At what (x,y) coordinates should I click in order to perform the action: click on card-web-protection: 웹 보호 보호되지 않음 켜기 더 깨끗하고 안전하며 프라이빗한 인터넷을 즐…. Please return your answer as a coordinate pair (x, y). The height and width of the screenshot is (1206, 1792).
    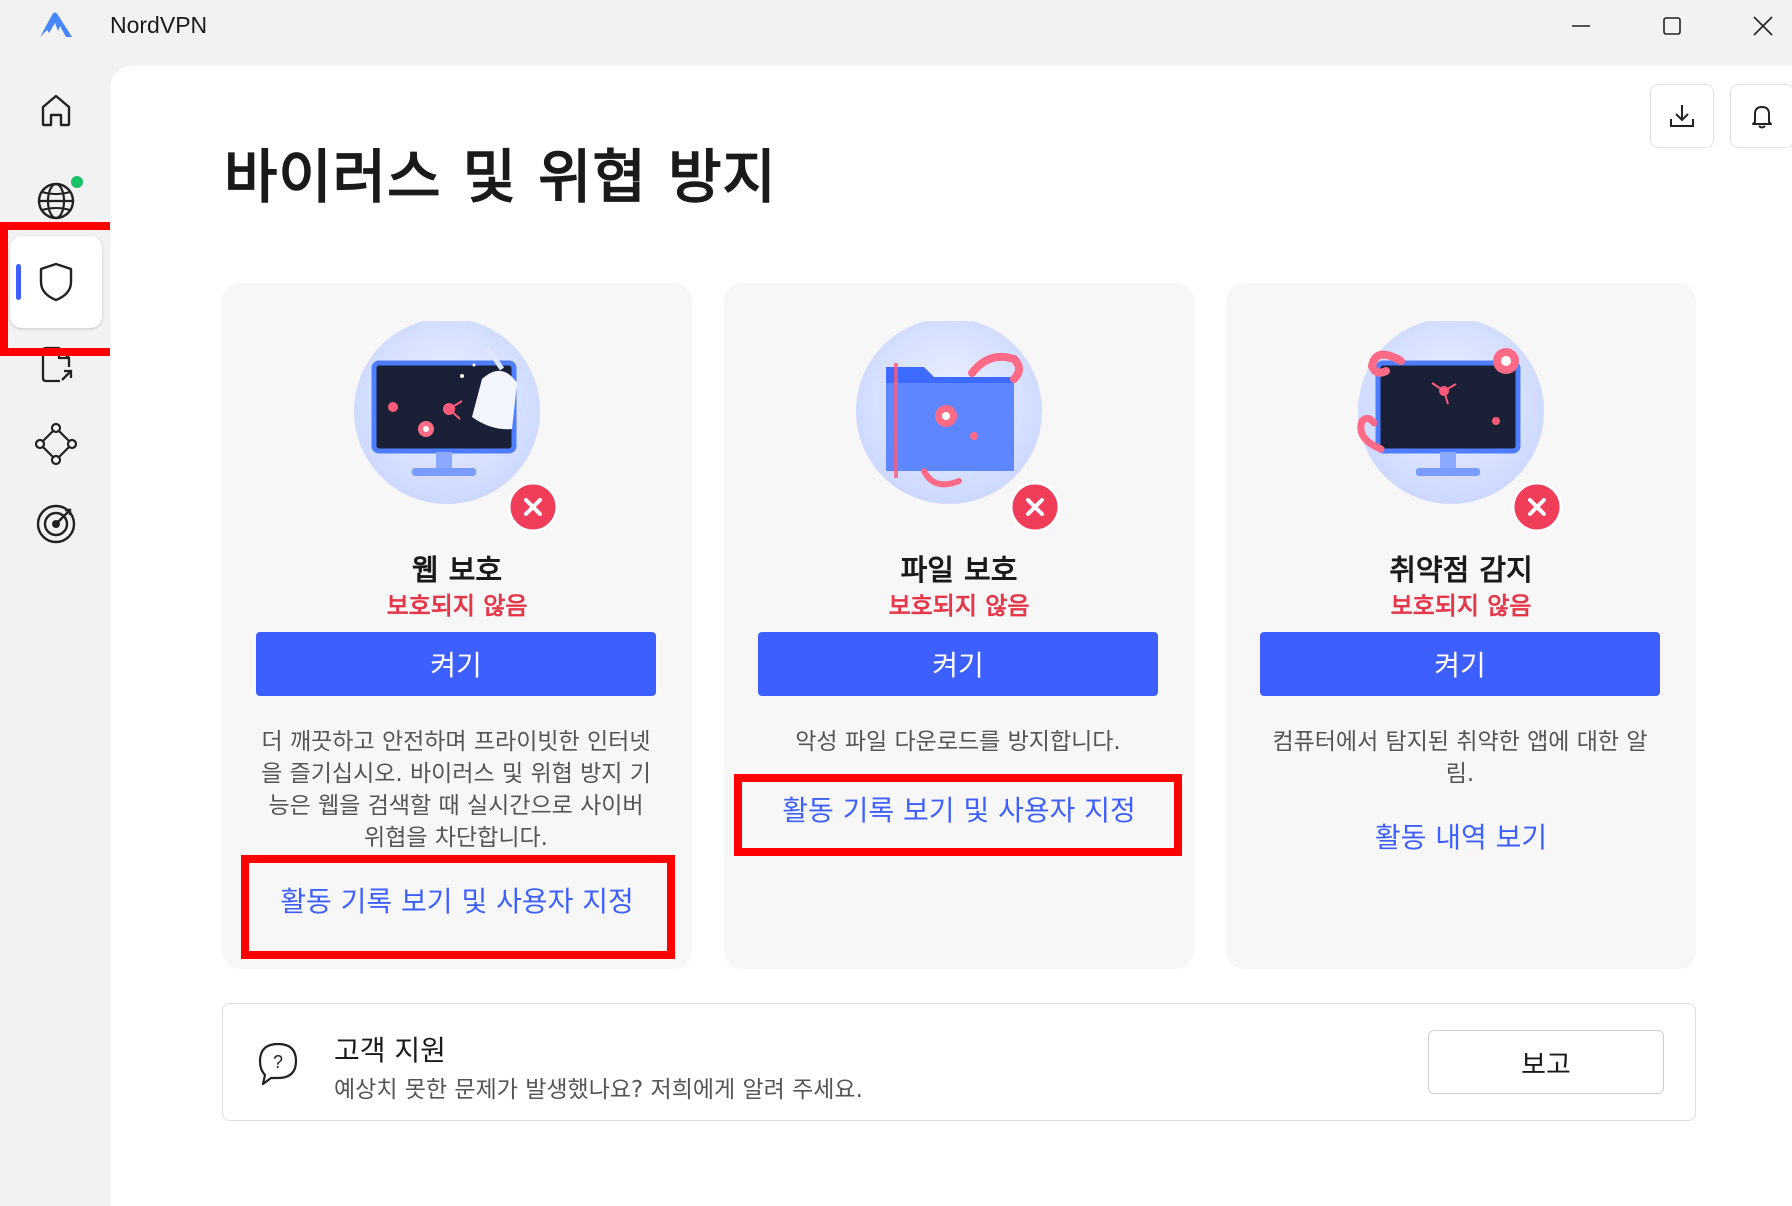
    Looking at the image, I should click on (457, 626).